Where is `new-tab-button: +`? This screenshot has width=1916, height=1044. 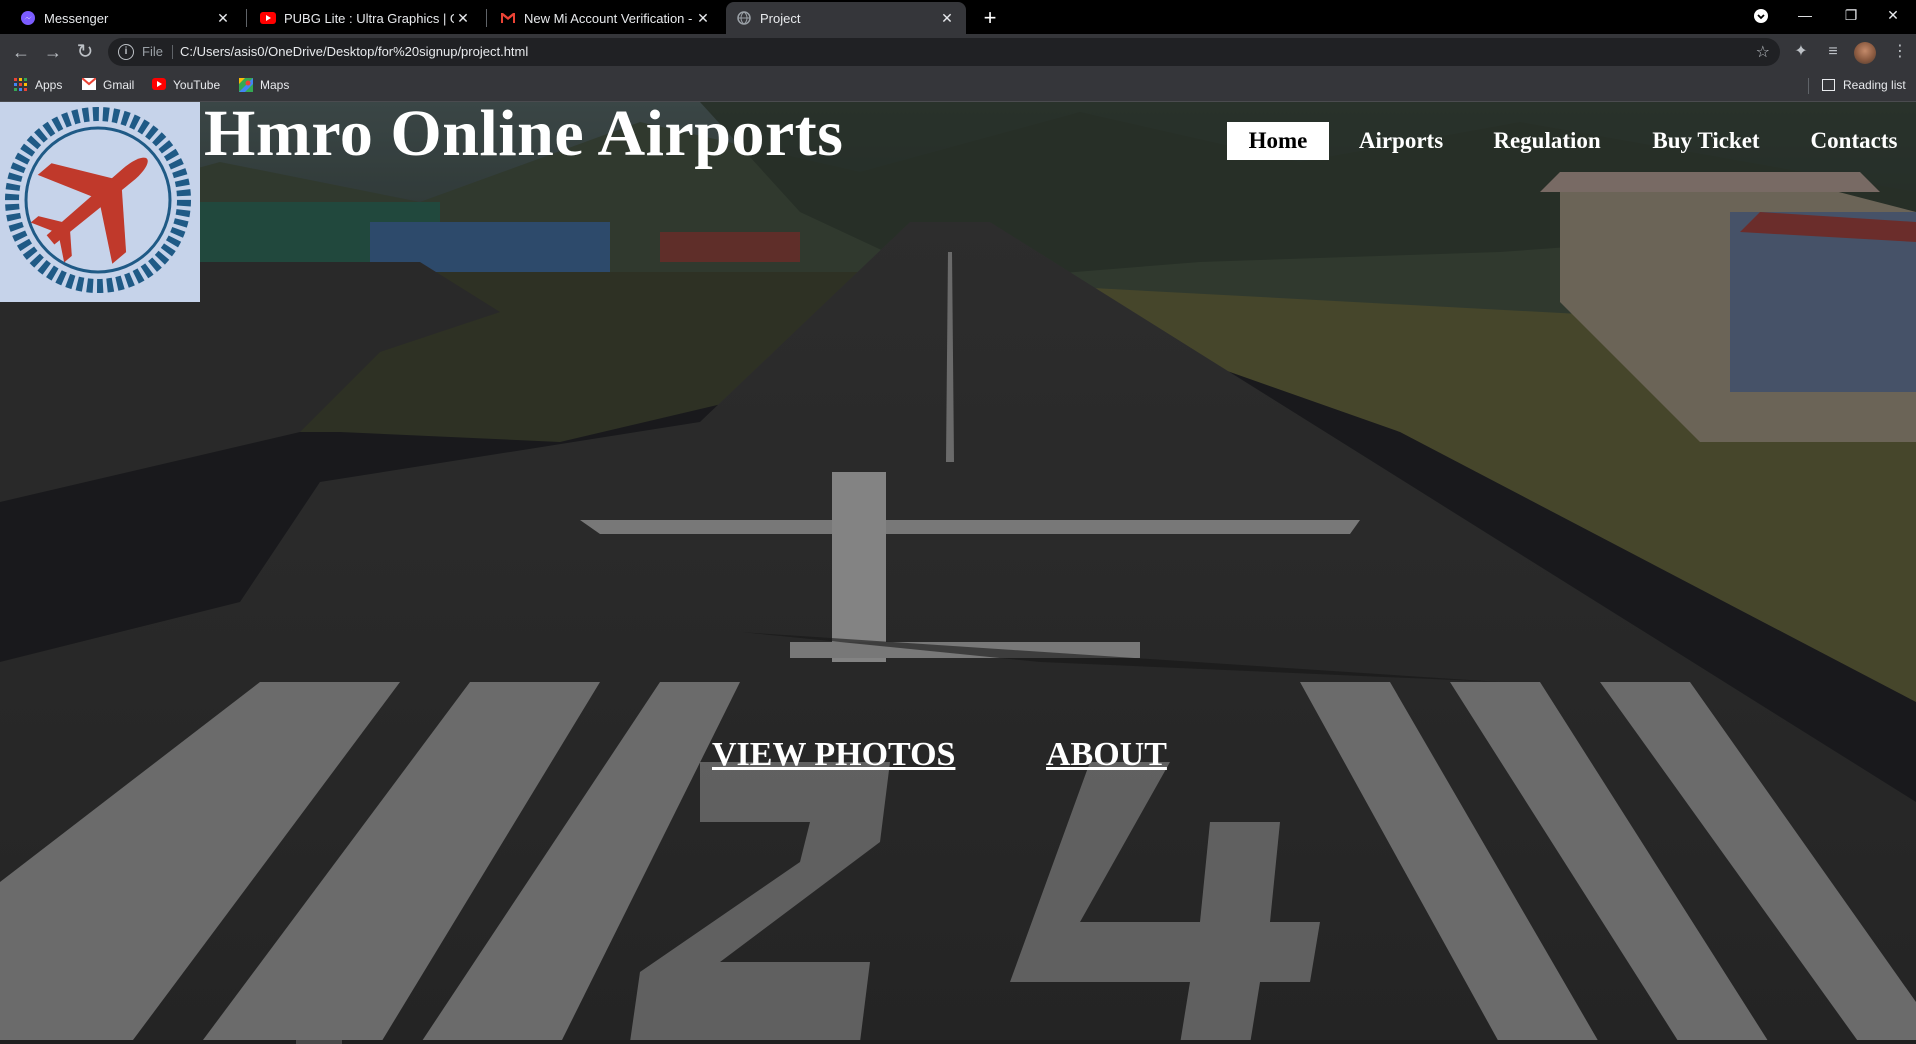
new-tab-button: + is located at coordinates (990, 18).